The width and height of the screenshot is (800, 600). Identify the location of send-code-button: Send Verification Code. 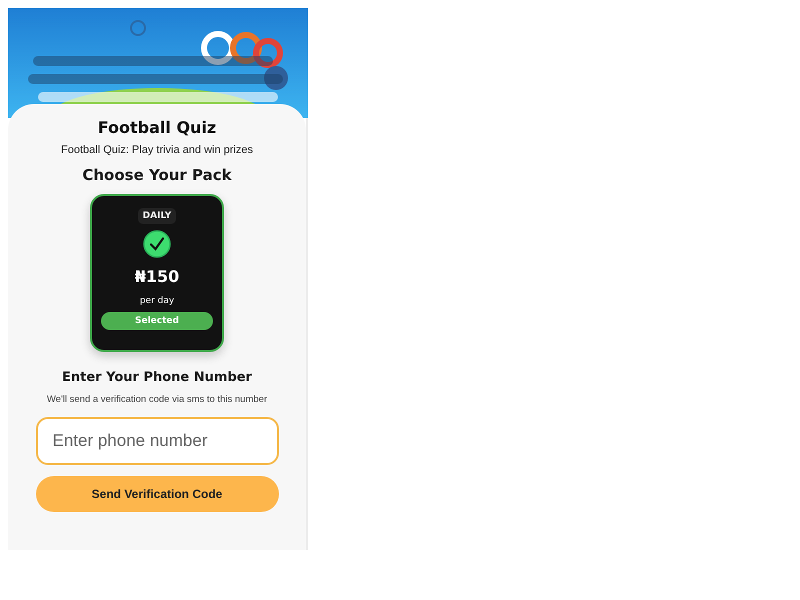
(157, 494).